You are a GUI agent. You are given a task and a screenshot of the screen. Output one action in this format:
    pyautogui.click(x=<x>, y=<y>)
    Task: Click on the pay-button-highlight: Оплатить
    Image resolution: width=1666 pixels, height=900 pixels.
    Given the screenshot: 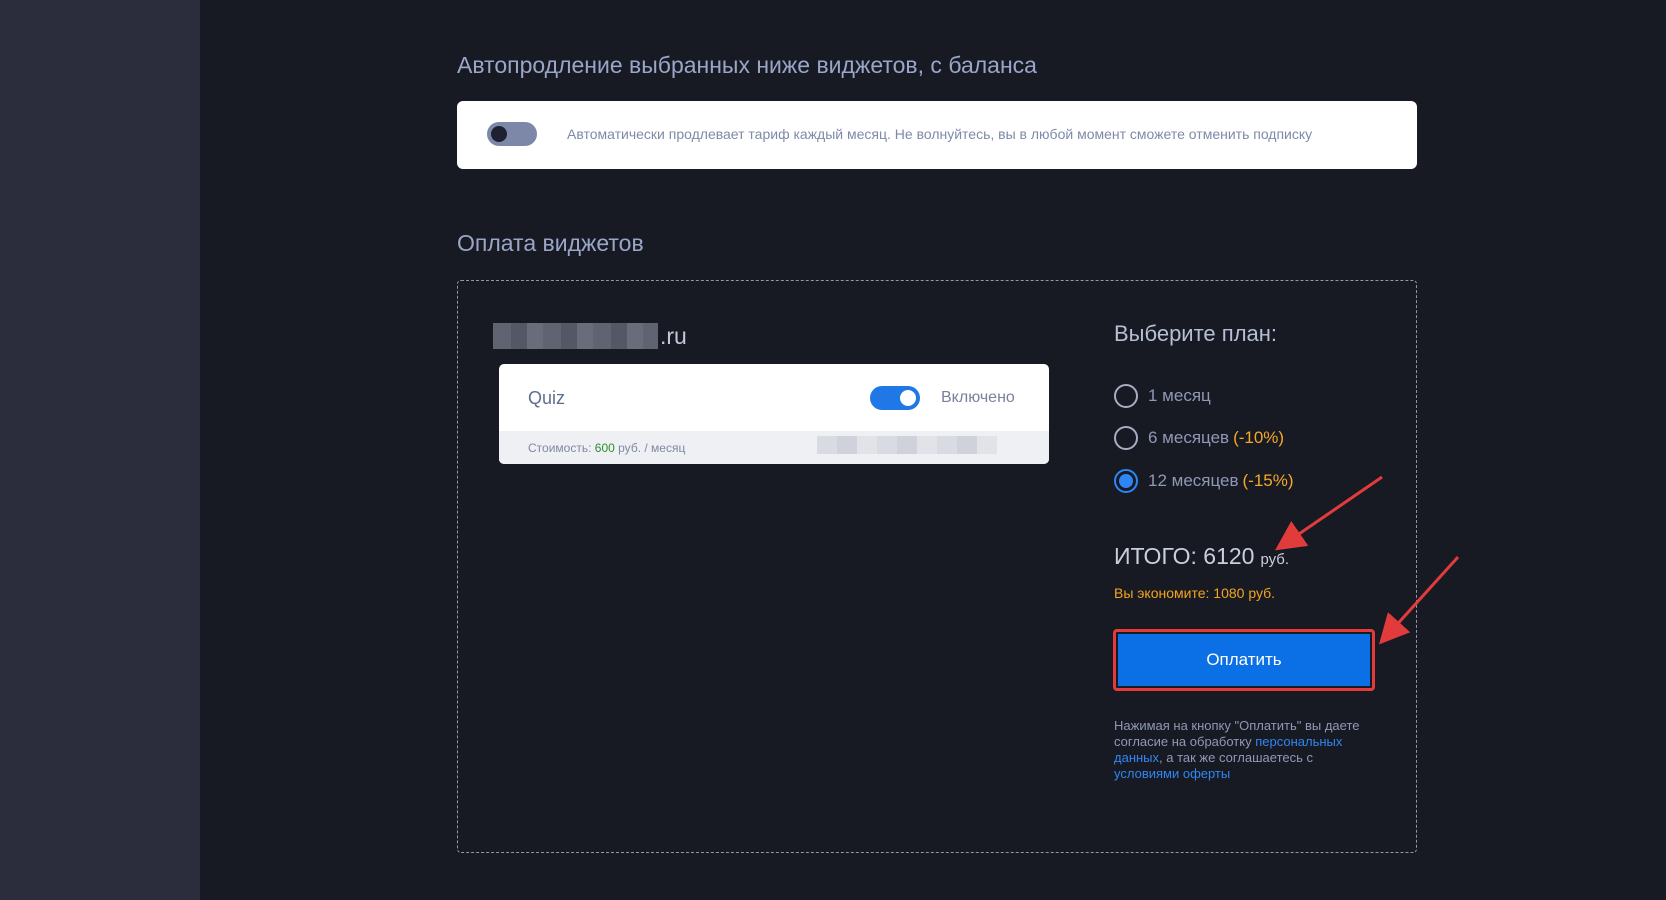 What is the action you would take?
    pyautogui.click(x=1244, y=660)
    